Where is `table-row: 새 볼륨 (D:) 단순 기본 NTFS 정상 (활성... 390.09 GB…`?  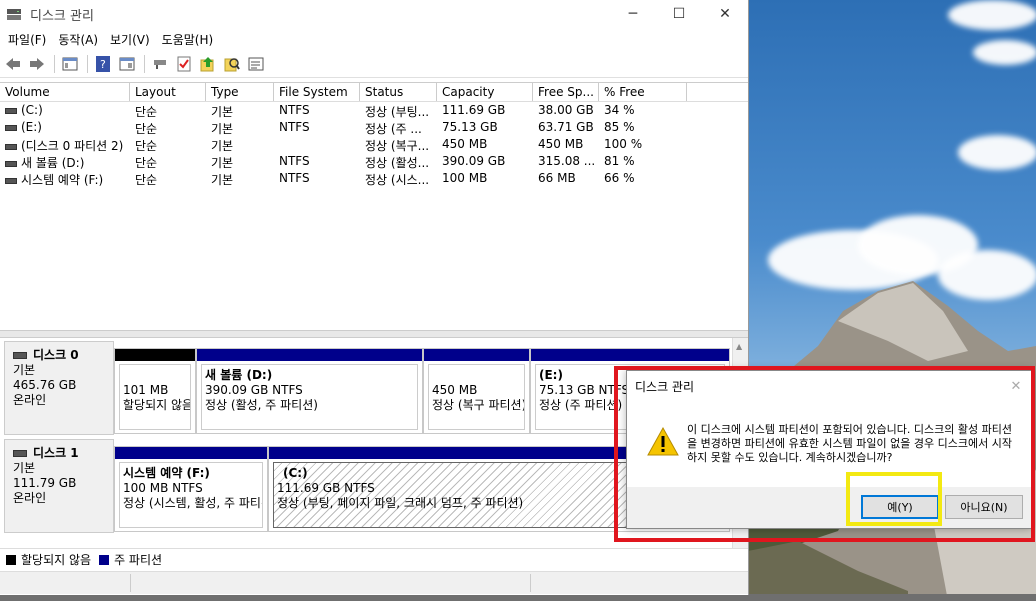 table-row: 새 볼륨 (D:) 단순 기본 NTFS 정상 (활성... 390.09 GB… is located at coordinates (374, 161).